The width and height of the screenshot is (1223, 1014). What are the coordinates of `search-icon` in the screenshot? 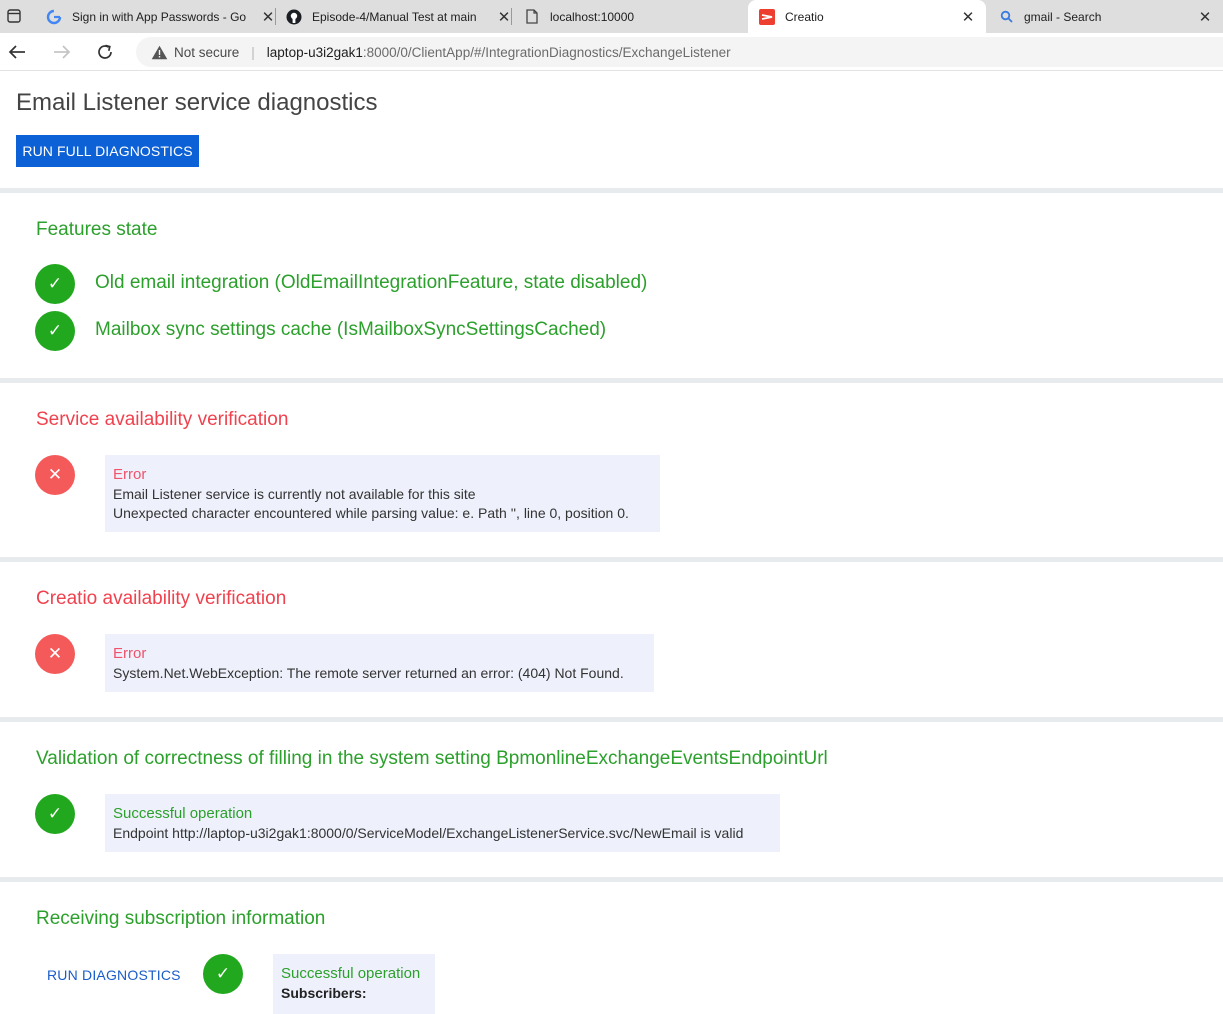 It's located at (1006, 17).